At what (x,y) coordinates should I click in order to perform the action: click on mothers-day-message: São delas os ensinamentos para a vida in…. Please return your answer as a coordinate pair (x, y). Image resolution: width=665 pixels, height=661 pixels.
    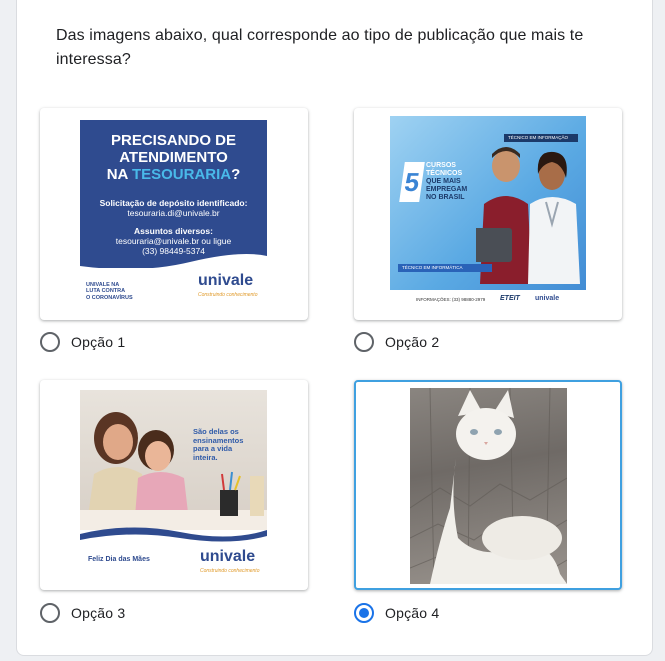
    Looking at the image, I should click on (218, 444).